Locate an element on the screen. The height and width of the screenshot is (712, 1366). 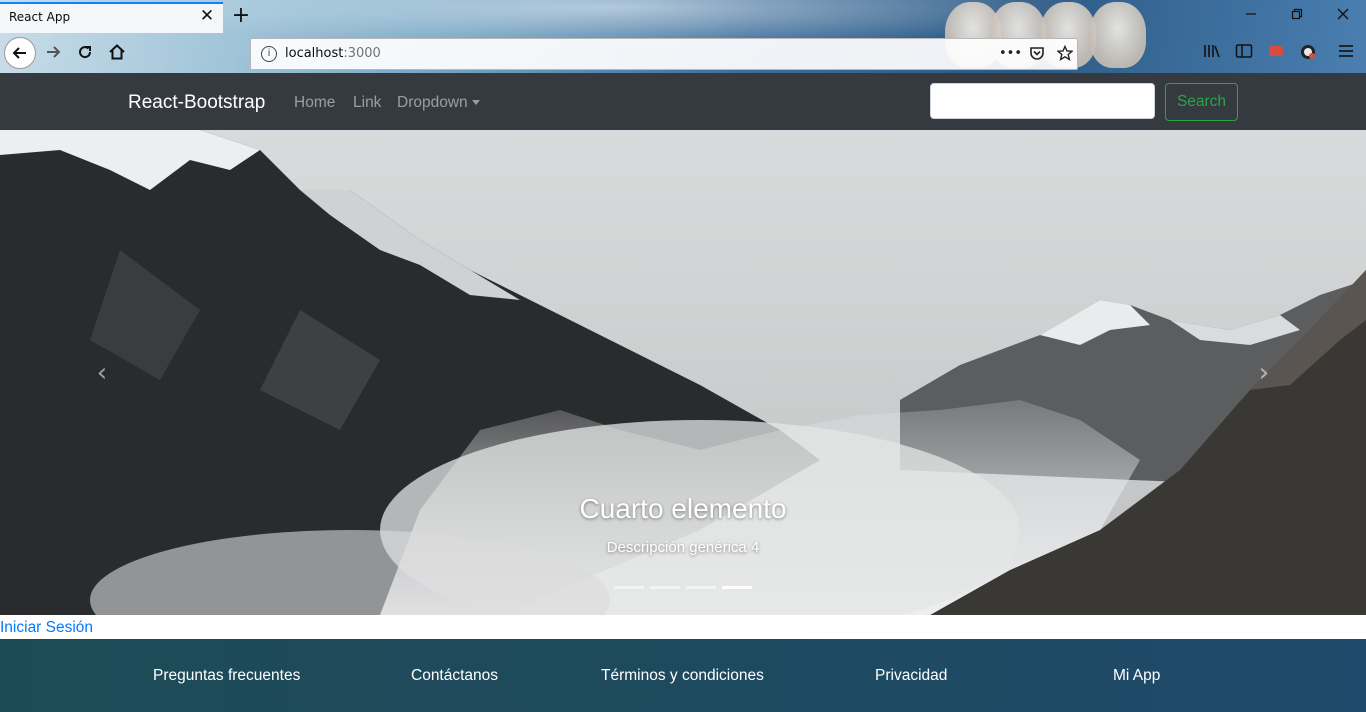
site-info-icon: i is located at coordinates (269, 54).